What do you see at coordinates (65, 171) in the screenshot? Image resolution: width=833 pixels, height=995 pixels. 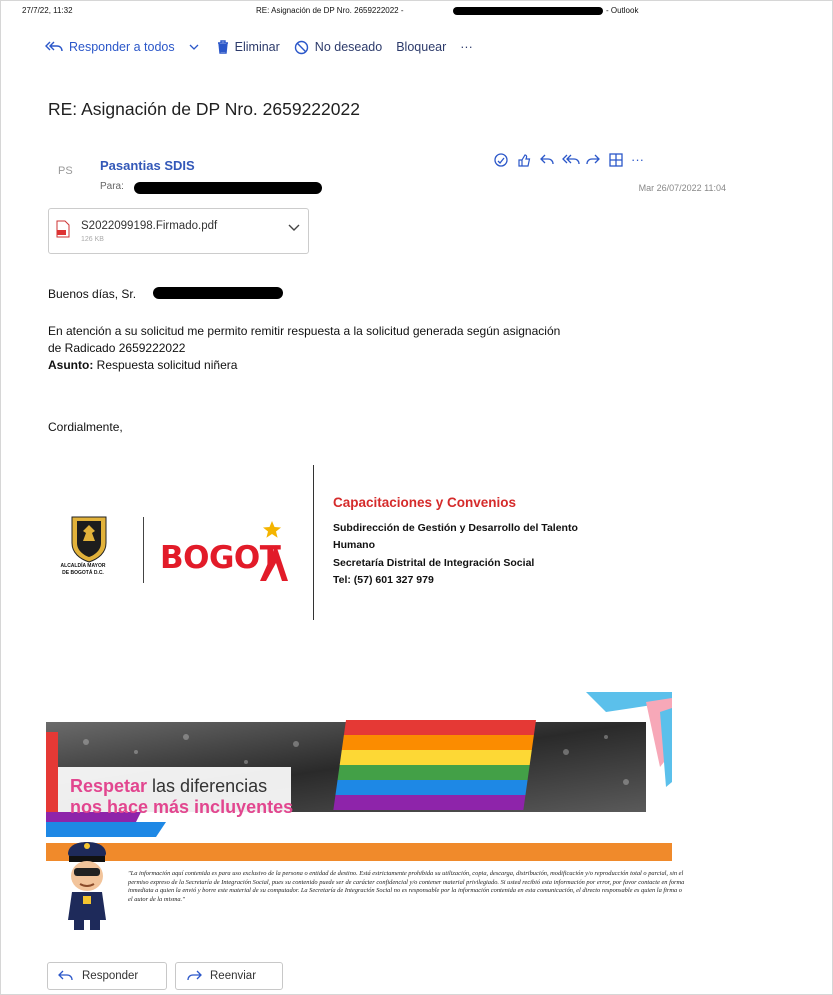 I see `avatar: PS` at bounding box center [65, 171].